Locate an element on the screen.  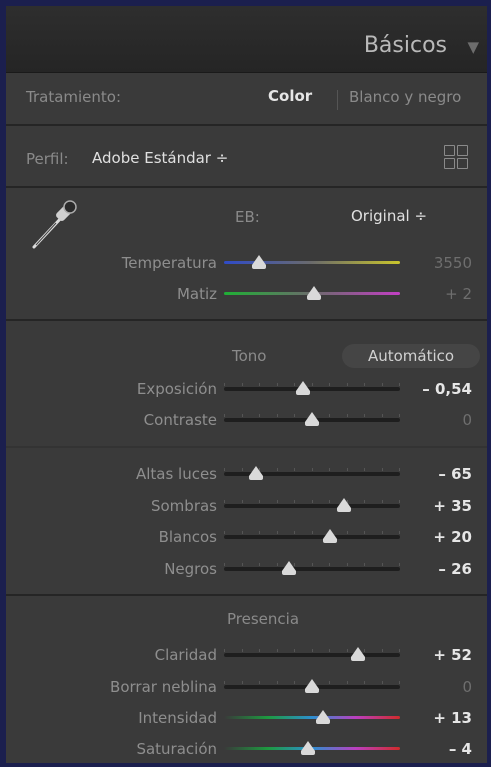
profile-dropdown: Adobe Estándar ÷ is located at coordinates (160, 158).